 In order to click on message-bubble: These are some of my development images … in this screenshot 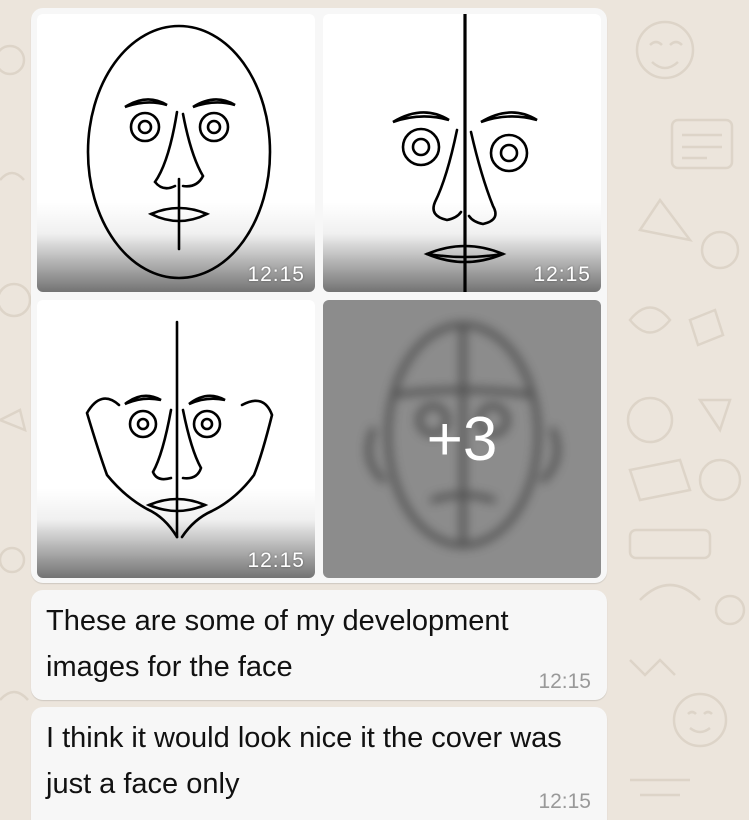, I will do `click(319, 645)`.